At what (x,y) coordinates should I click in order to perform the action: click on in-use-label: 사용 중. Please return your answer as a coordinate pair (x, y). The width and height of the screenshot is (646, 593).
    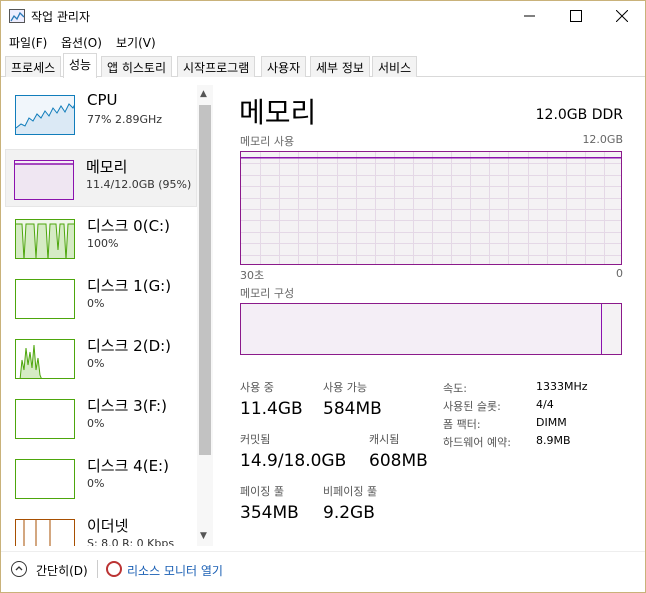
    Looking at the image, I should click on (257, 387).